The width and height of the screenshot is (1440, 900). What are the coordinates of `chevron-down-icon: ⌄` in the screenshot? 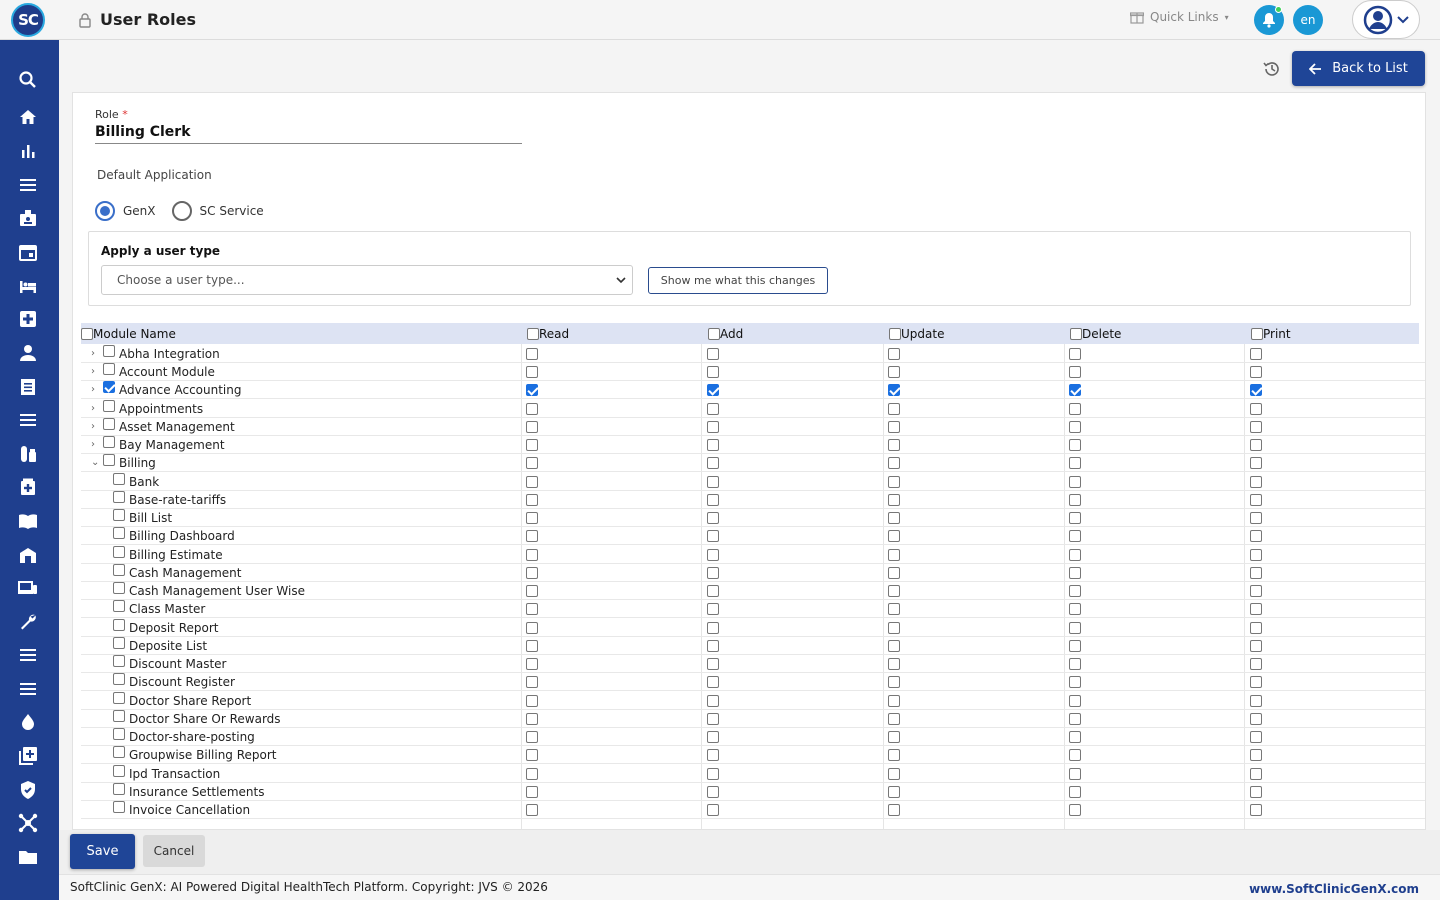 It's located at (95, 463).